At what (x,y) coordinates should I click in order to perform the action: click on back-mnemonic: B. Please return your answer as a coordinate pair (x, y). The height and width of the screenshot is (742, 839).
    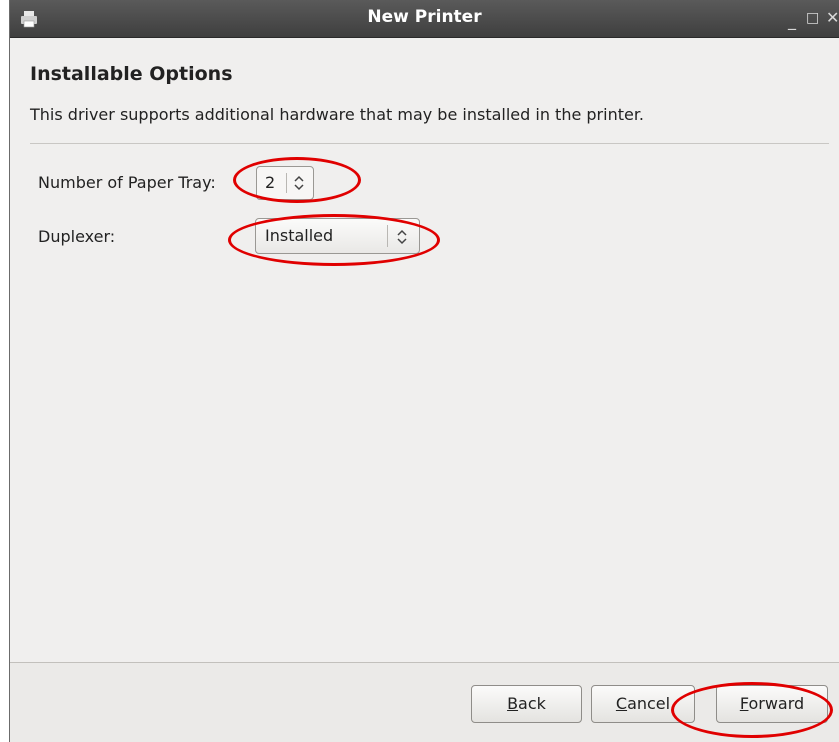
    Looking at the image, I should click on (513, 703).